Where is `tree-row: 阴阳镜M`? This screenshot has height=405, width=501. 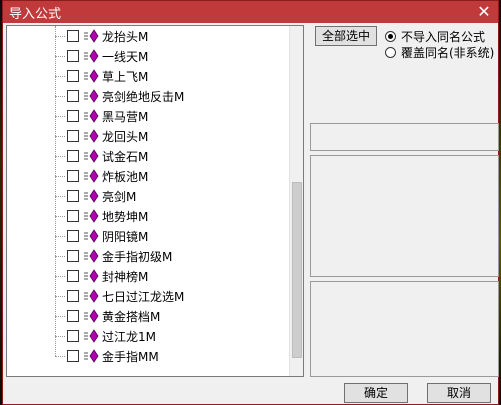
tree-row: 阴阳镜M is located at coordinates (147, 236).